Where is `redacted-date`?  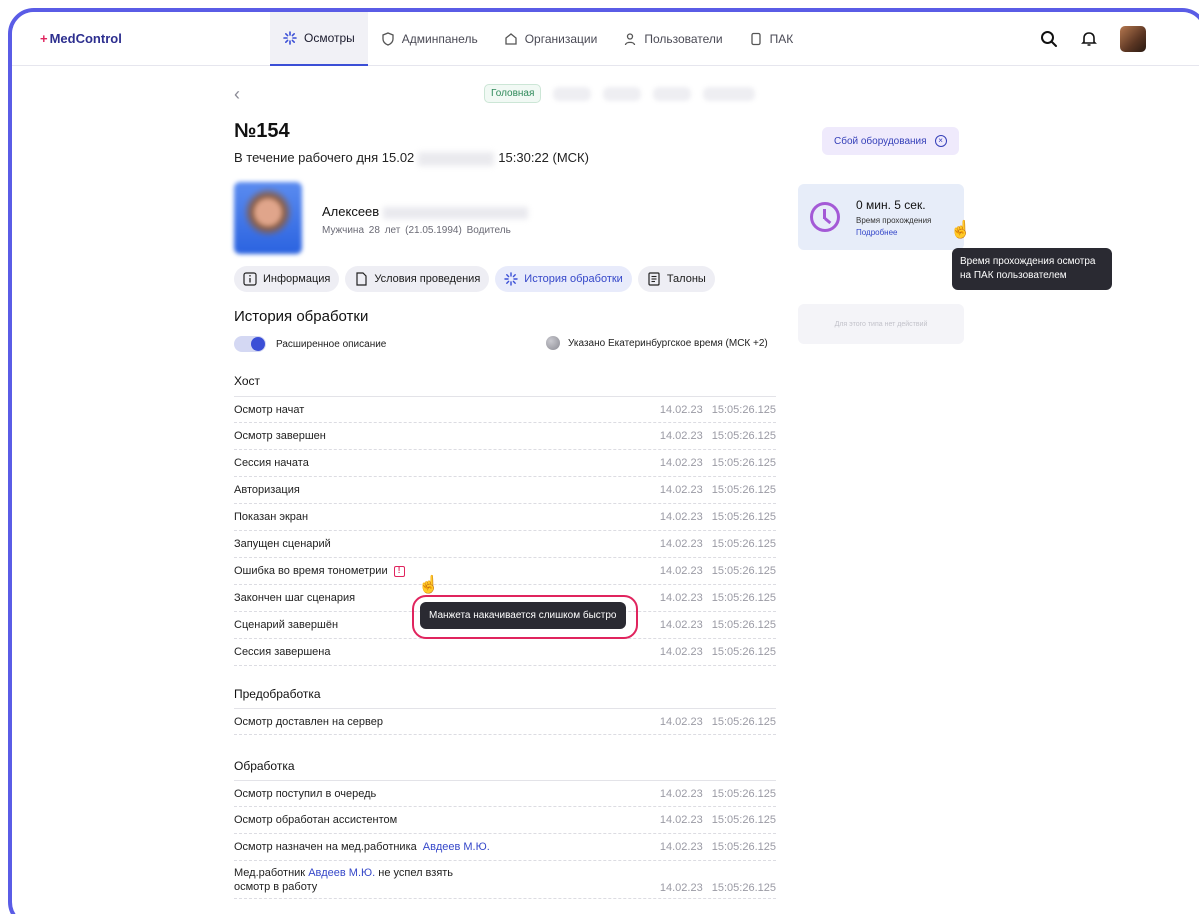 redacted-date is located at coordinates (456, 158).